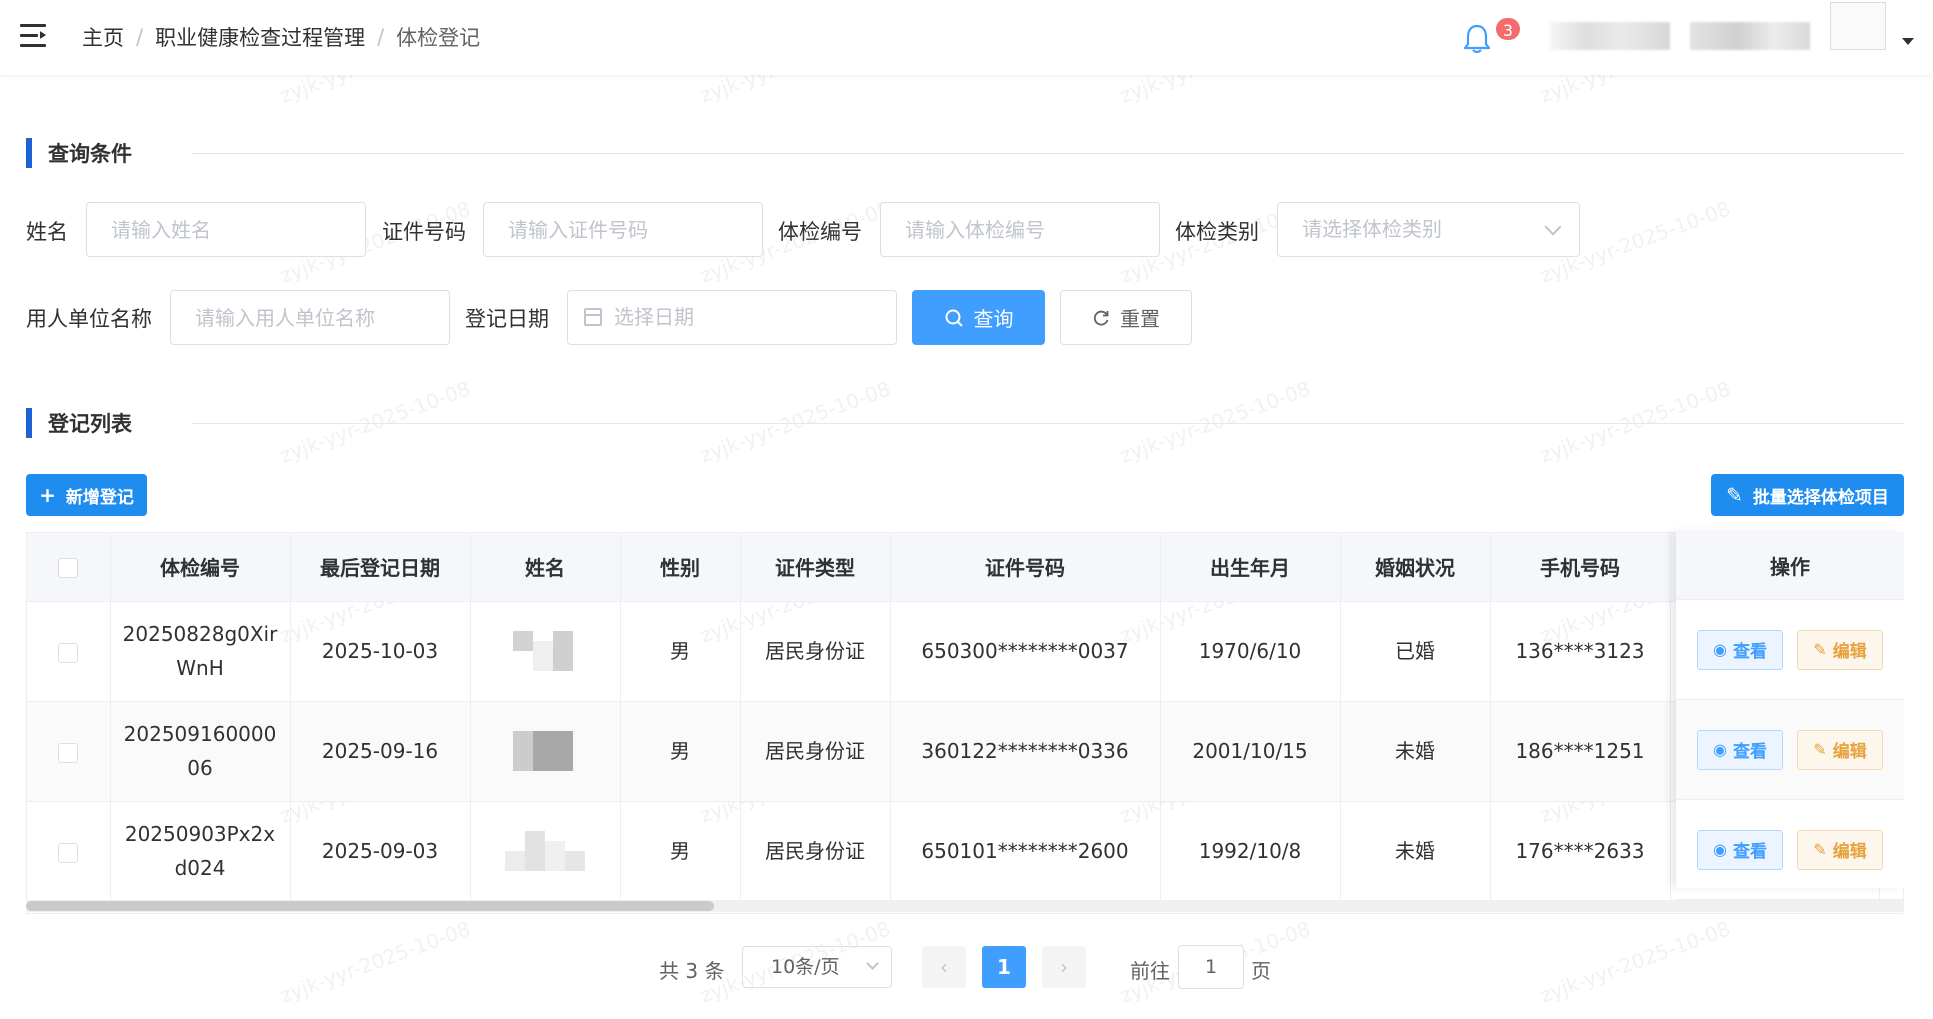 The width and height of the screenshot is (1933, 1019). I want to click on cell-phone: 176****2633, so click(1580, 851).